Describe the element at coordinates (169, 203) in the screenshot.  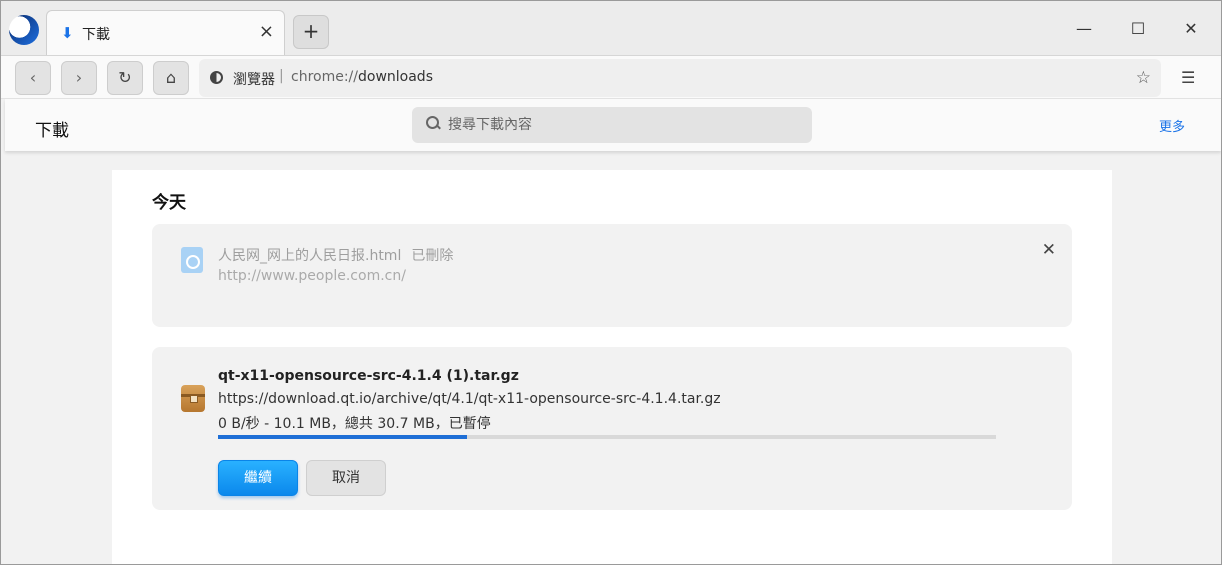
I see `date-heading: 今天` at that location.